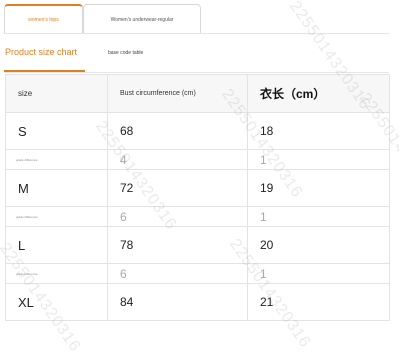 This screenshot has width=399, height=356. I want to click on tab-womens-tops: women's tops, so click(43, 19).